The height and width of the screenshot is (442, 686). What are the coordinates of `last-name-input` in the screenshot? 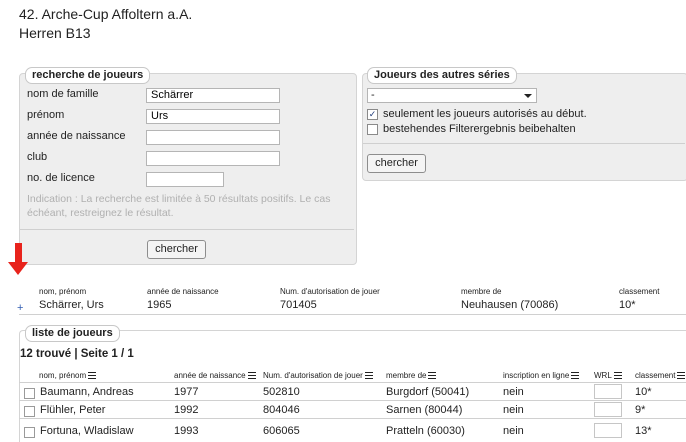 It's located at (213, 95).